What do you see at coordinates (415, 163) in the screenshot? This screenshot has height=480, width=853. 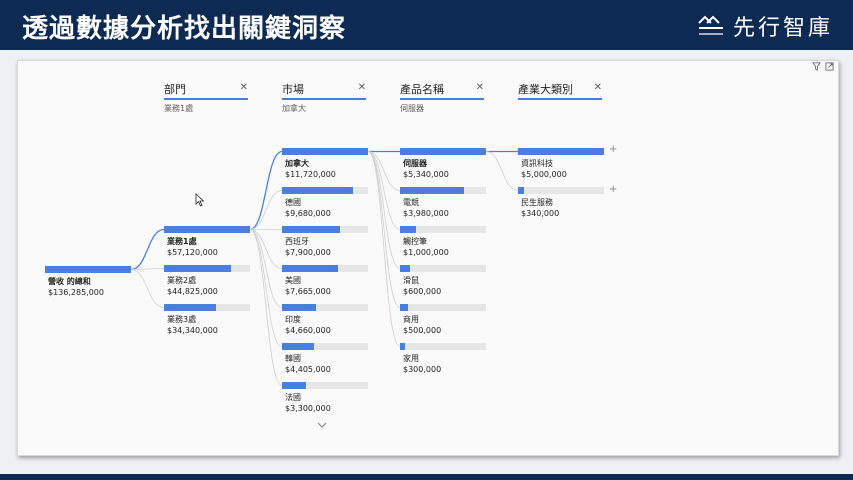 I see `node-label: 伺服器` at bounding box center [415, 163].